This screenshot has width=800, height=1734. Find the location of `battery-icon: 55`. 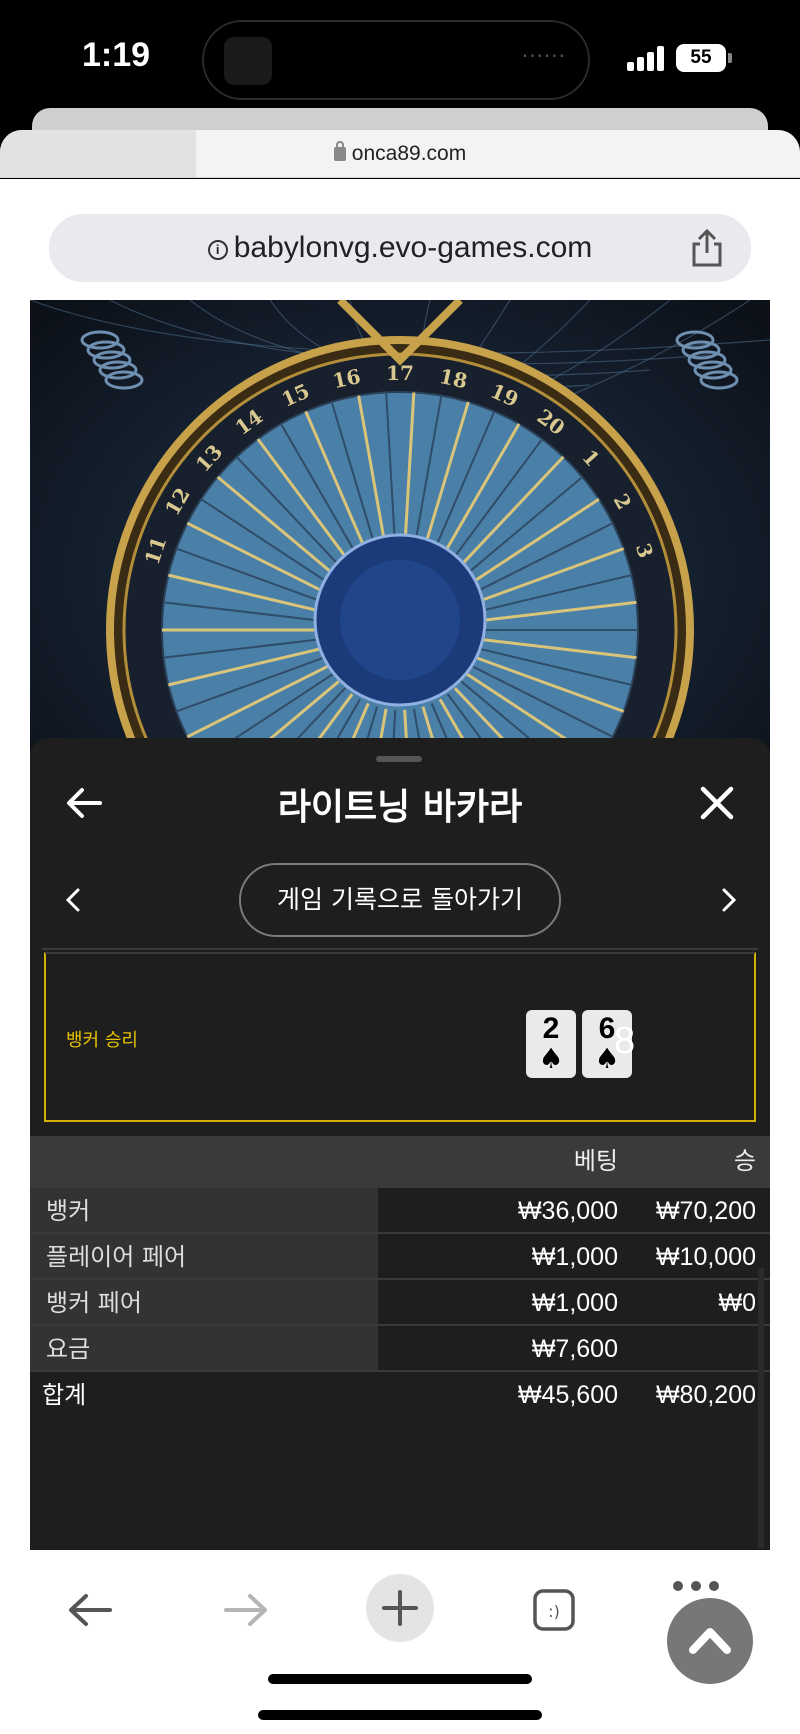

battery-icon: 55 is located at coordinates (701, 58).